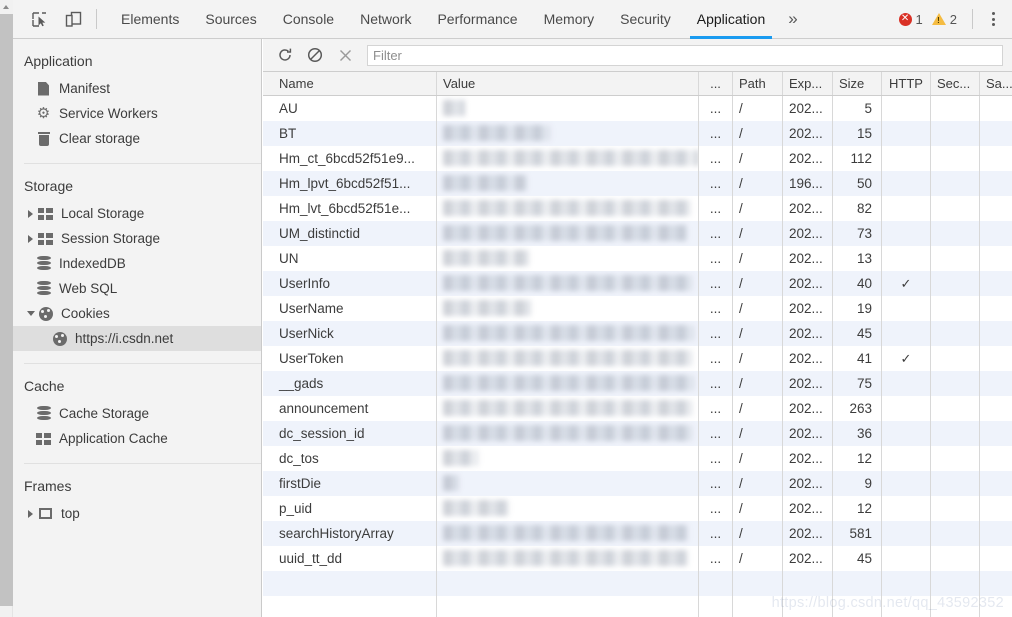  I want to click on table-row: Hm_ct_6bcd52f51e9....../202... 112, so click(637, 158).